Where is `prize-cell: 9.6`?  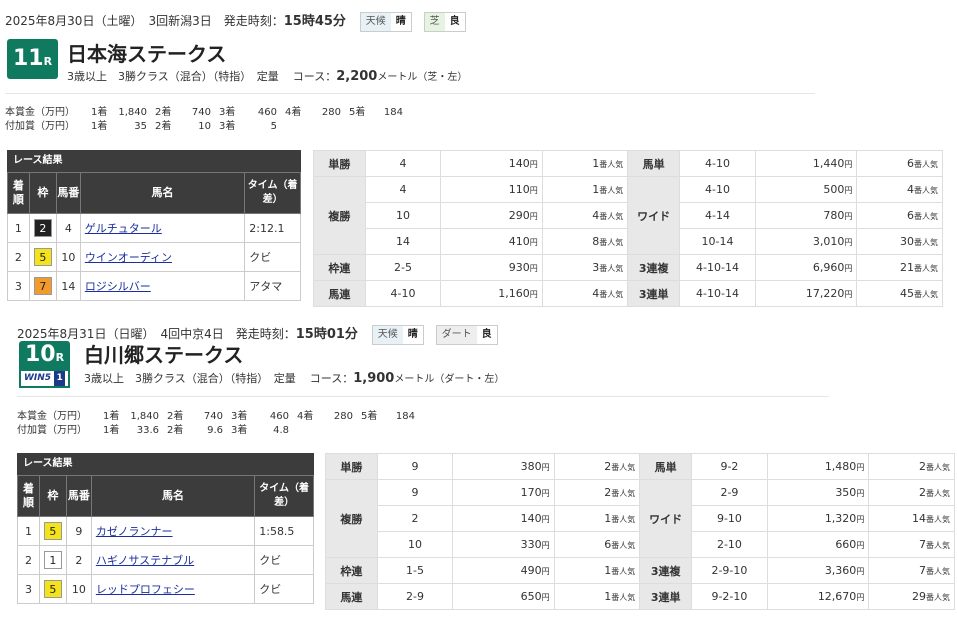 prize-cell: 9.6 is located at coordinates (215, 430).